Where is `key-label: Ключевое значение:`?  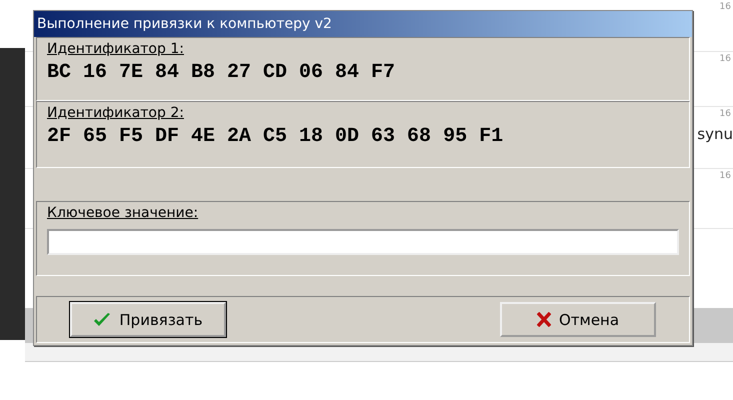 key-label: Ключевое значение: is located at coordinates (122, 213).